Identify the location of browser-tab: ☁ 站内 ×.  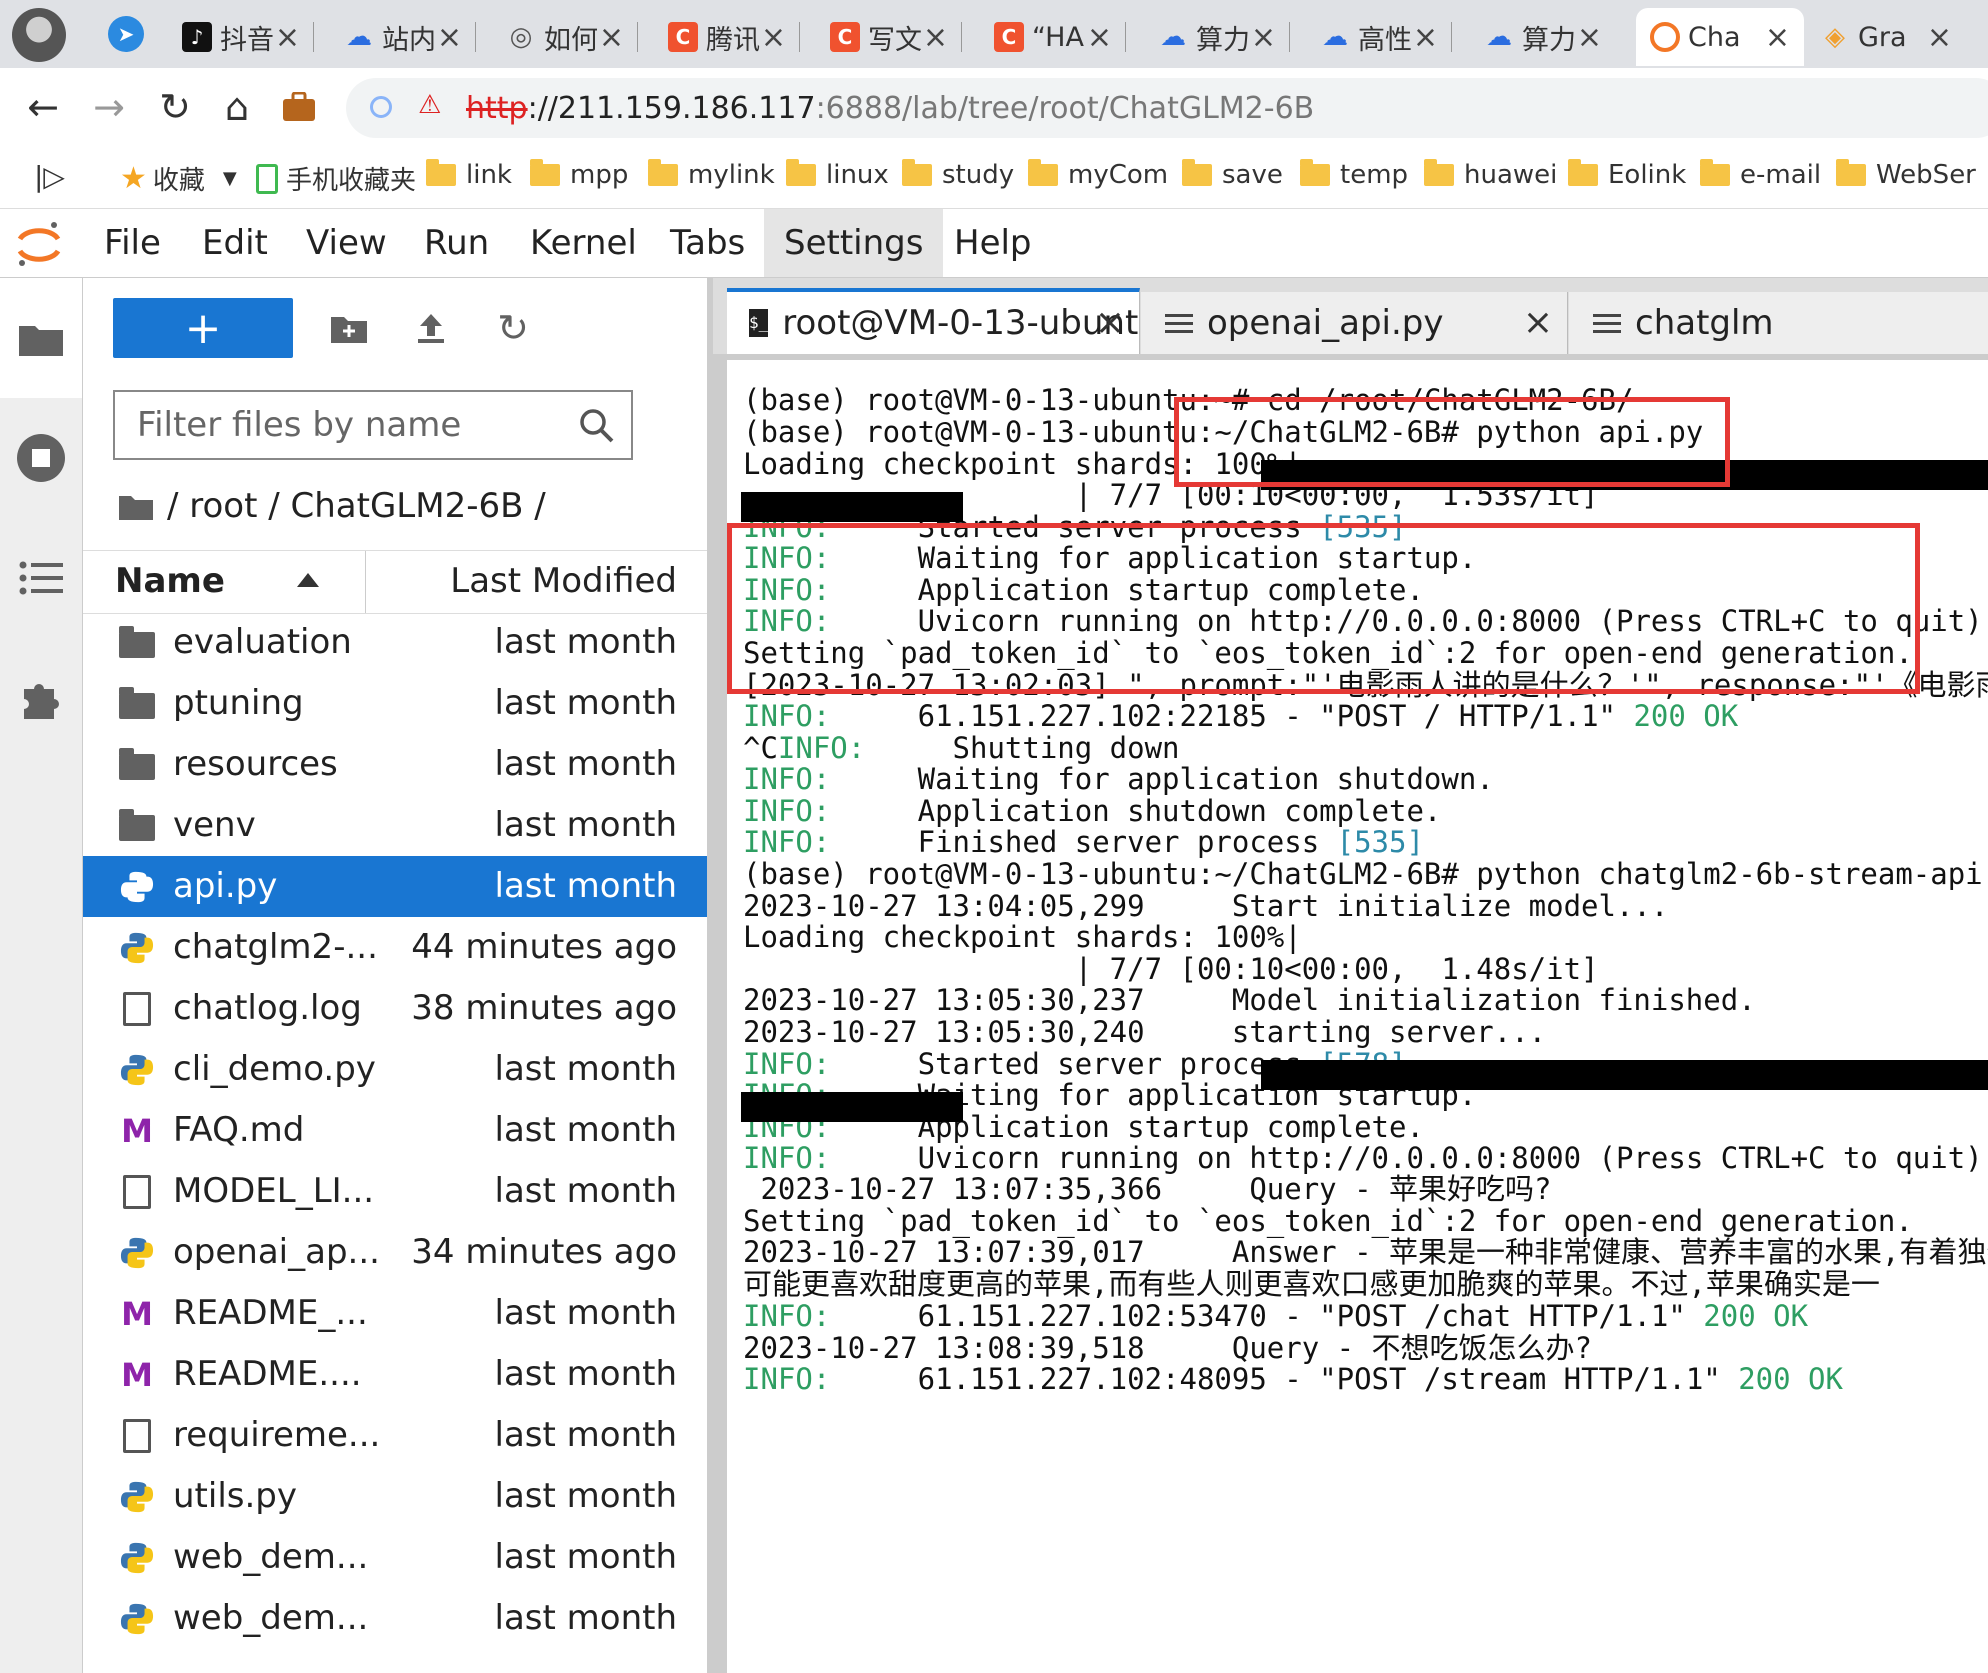
(403, 37).